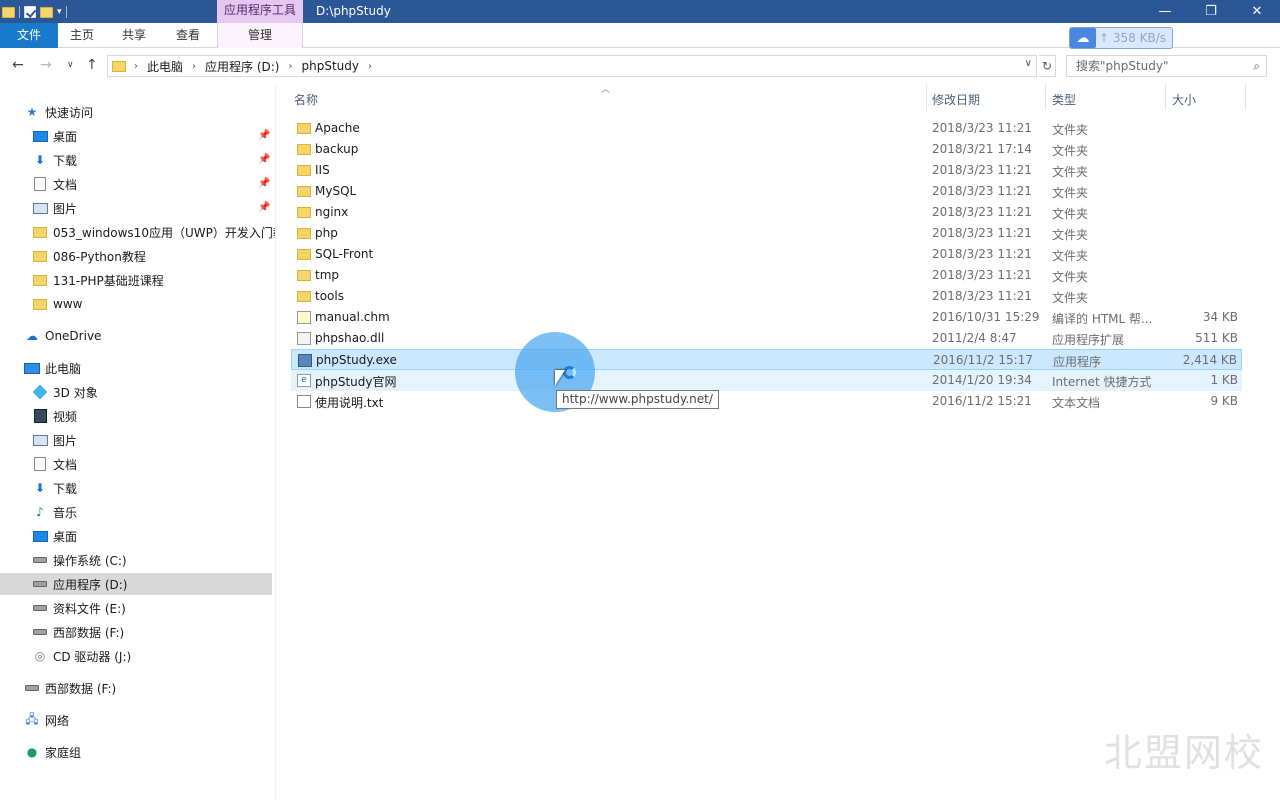  What do you see at coordinates (188, 35) in the screenshot?
I see `tab-view: 查看` at bounding box center [188, 35].